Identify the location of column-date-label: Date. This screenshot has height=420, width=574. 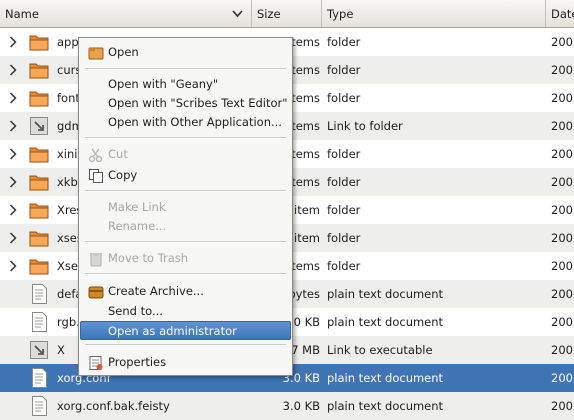
(562, 14).